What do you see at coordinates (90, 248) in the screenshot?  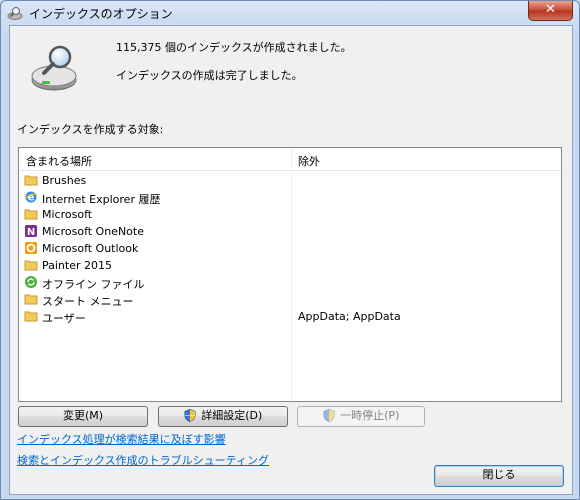 I see `location-name: Microsoft Outlook` at bounding box center [90, 248].